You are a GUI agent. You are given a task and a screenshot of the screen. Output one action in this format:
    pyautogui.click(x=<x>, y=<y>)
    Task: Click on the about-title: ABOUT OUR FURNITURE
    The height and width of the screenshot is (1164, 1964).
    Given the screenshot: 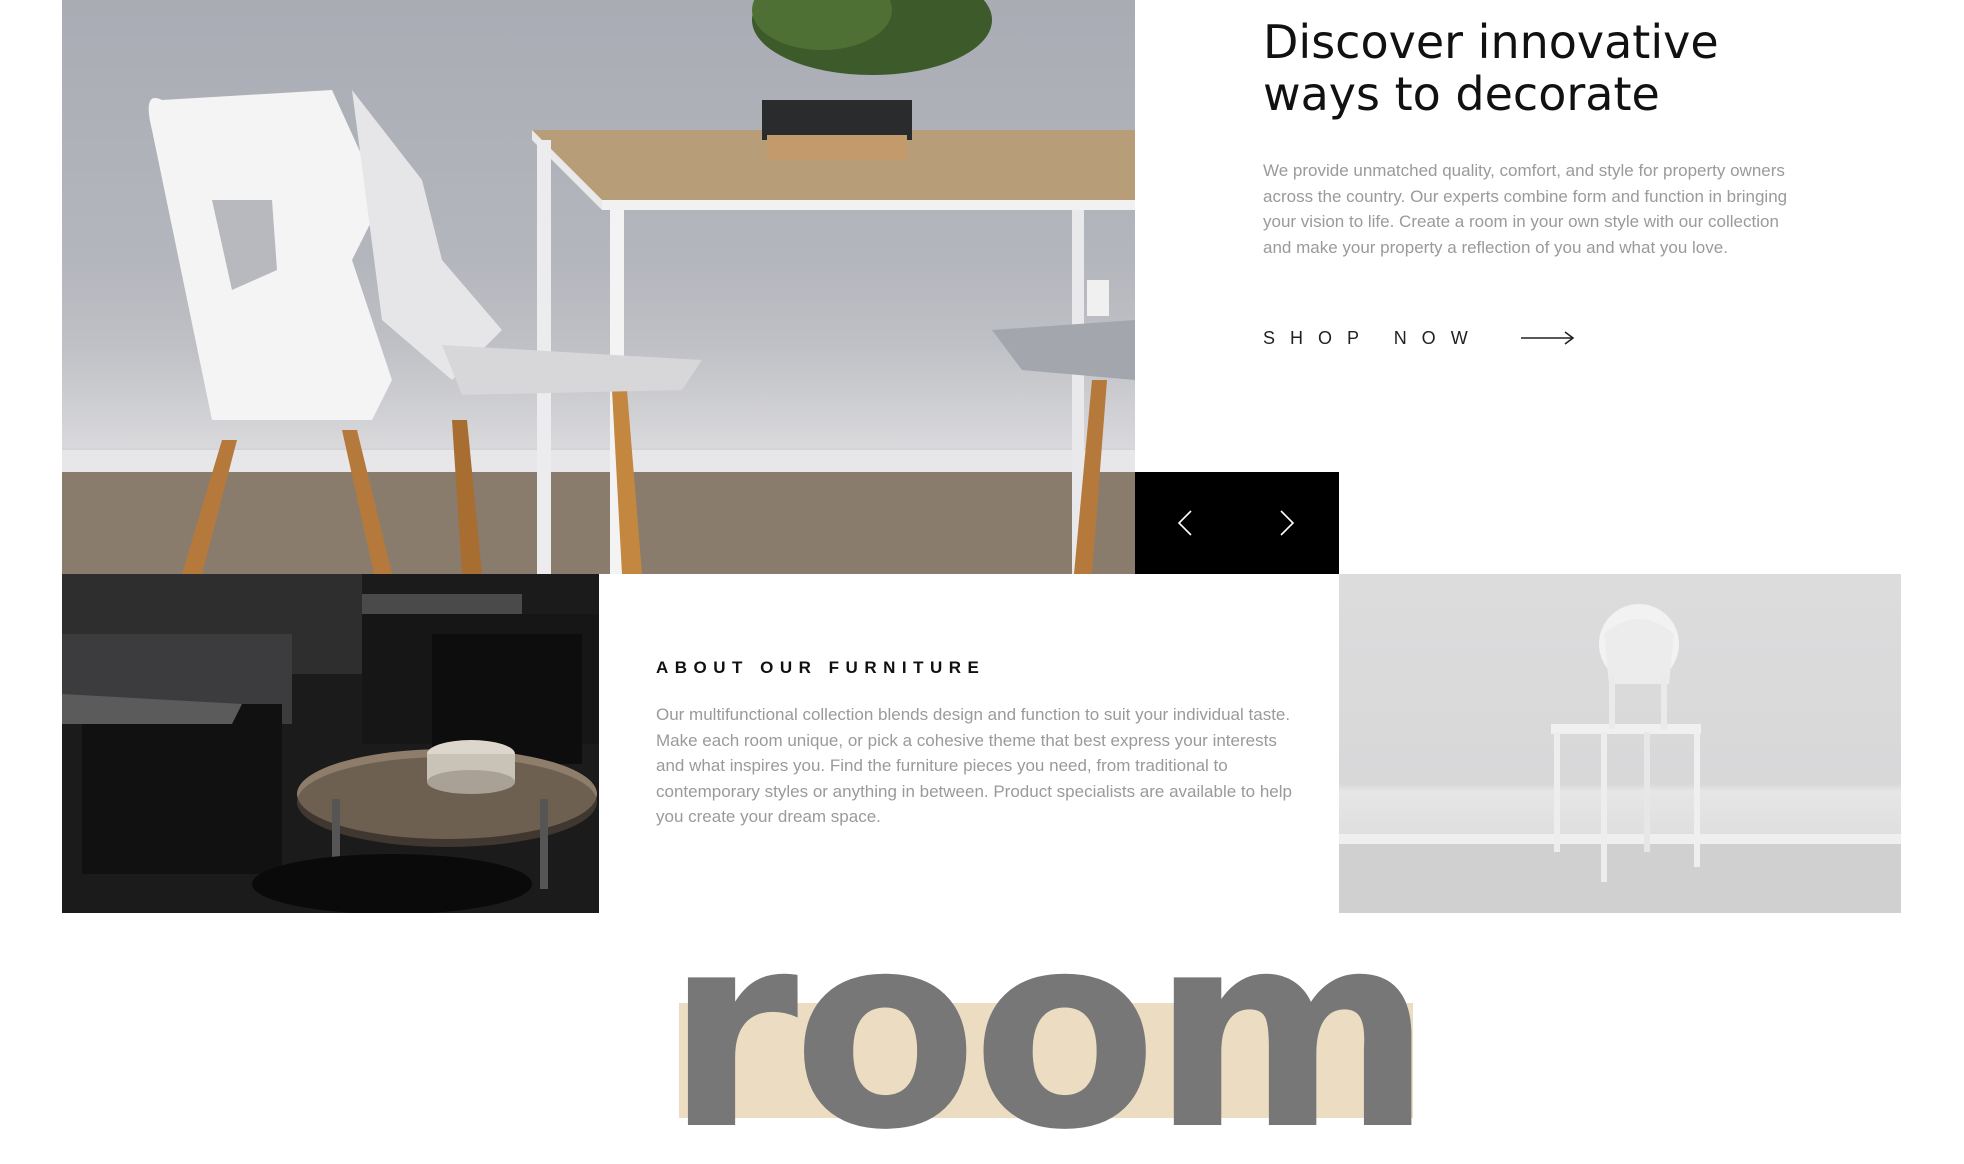 What is the action you would take?
    pyautogui.click(x=821, y=667)
    